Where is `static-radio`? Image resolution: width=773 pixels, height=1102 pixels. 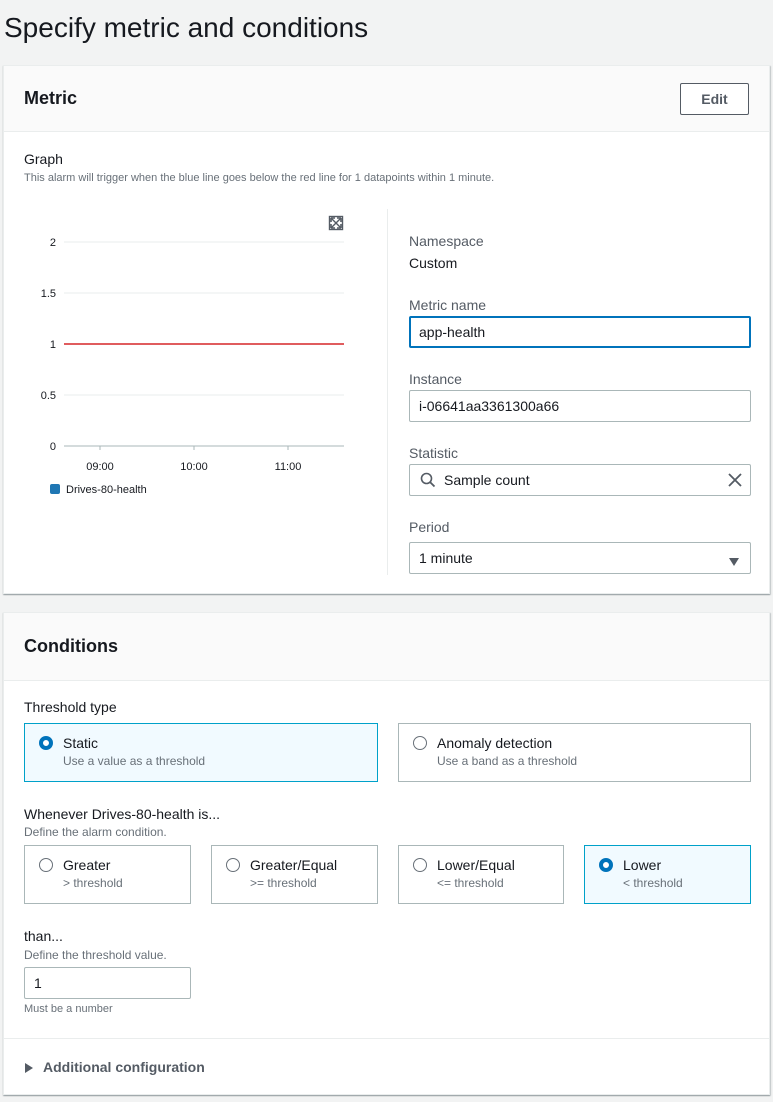 static-radio is located at coordinates (46, 743).